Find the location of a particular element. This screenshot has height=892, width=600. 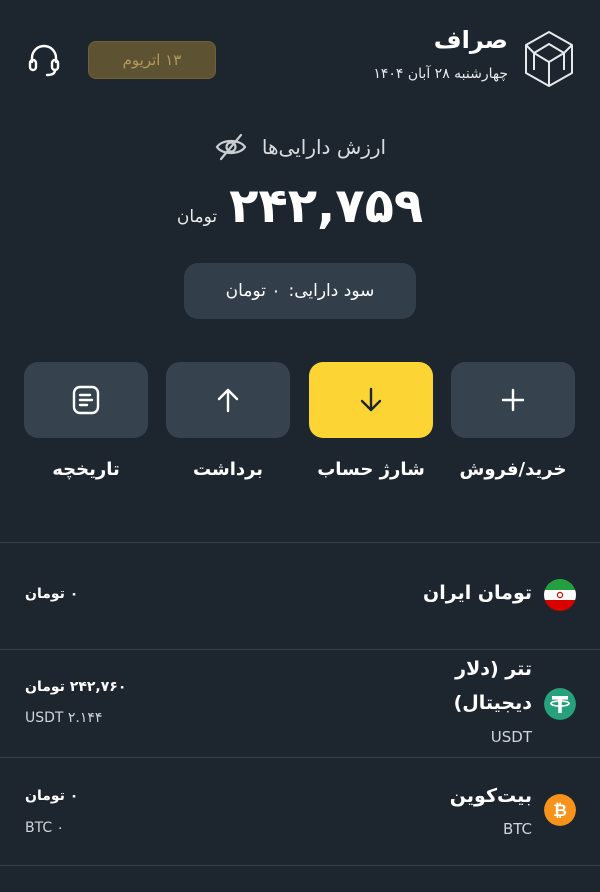

withdraw-button is located at coordinates (228, 400).